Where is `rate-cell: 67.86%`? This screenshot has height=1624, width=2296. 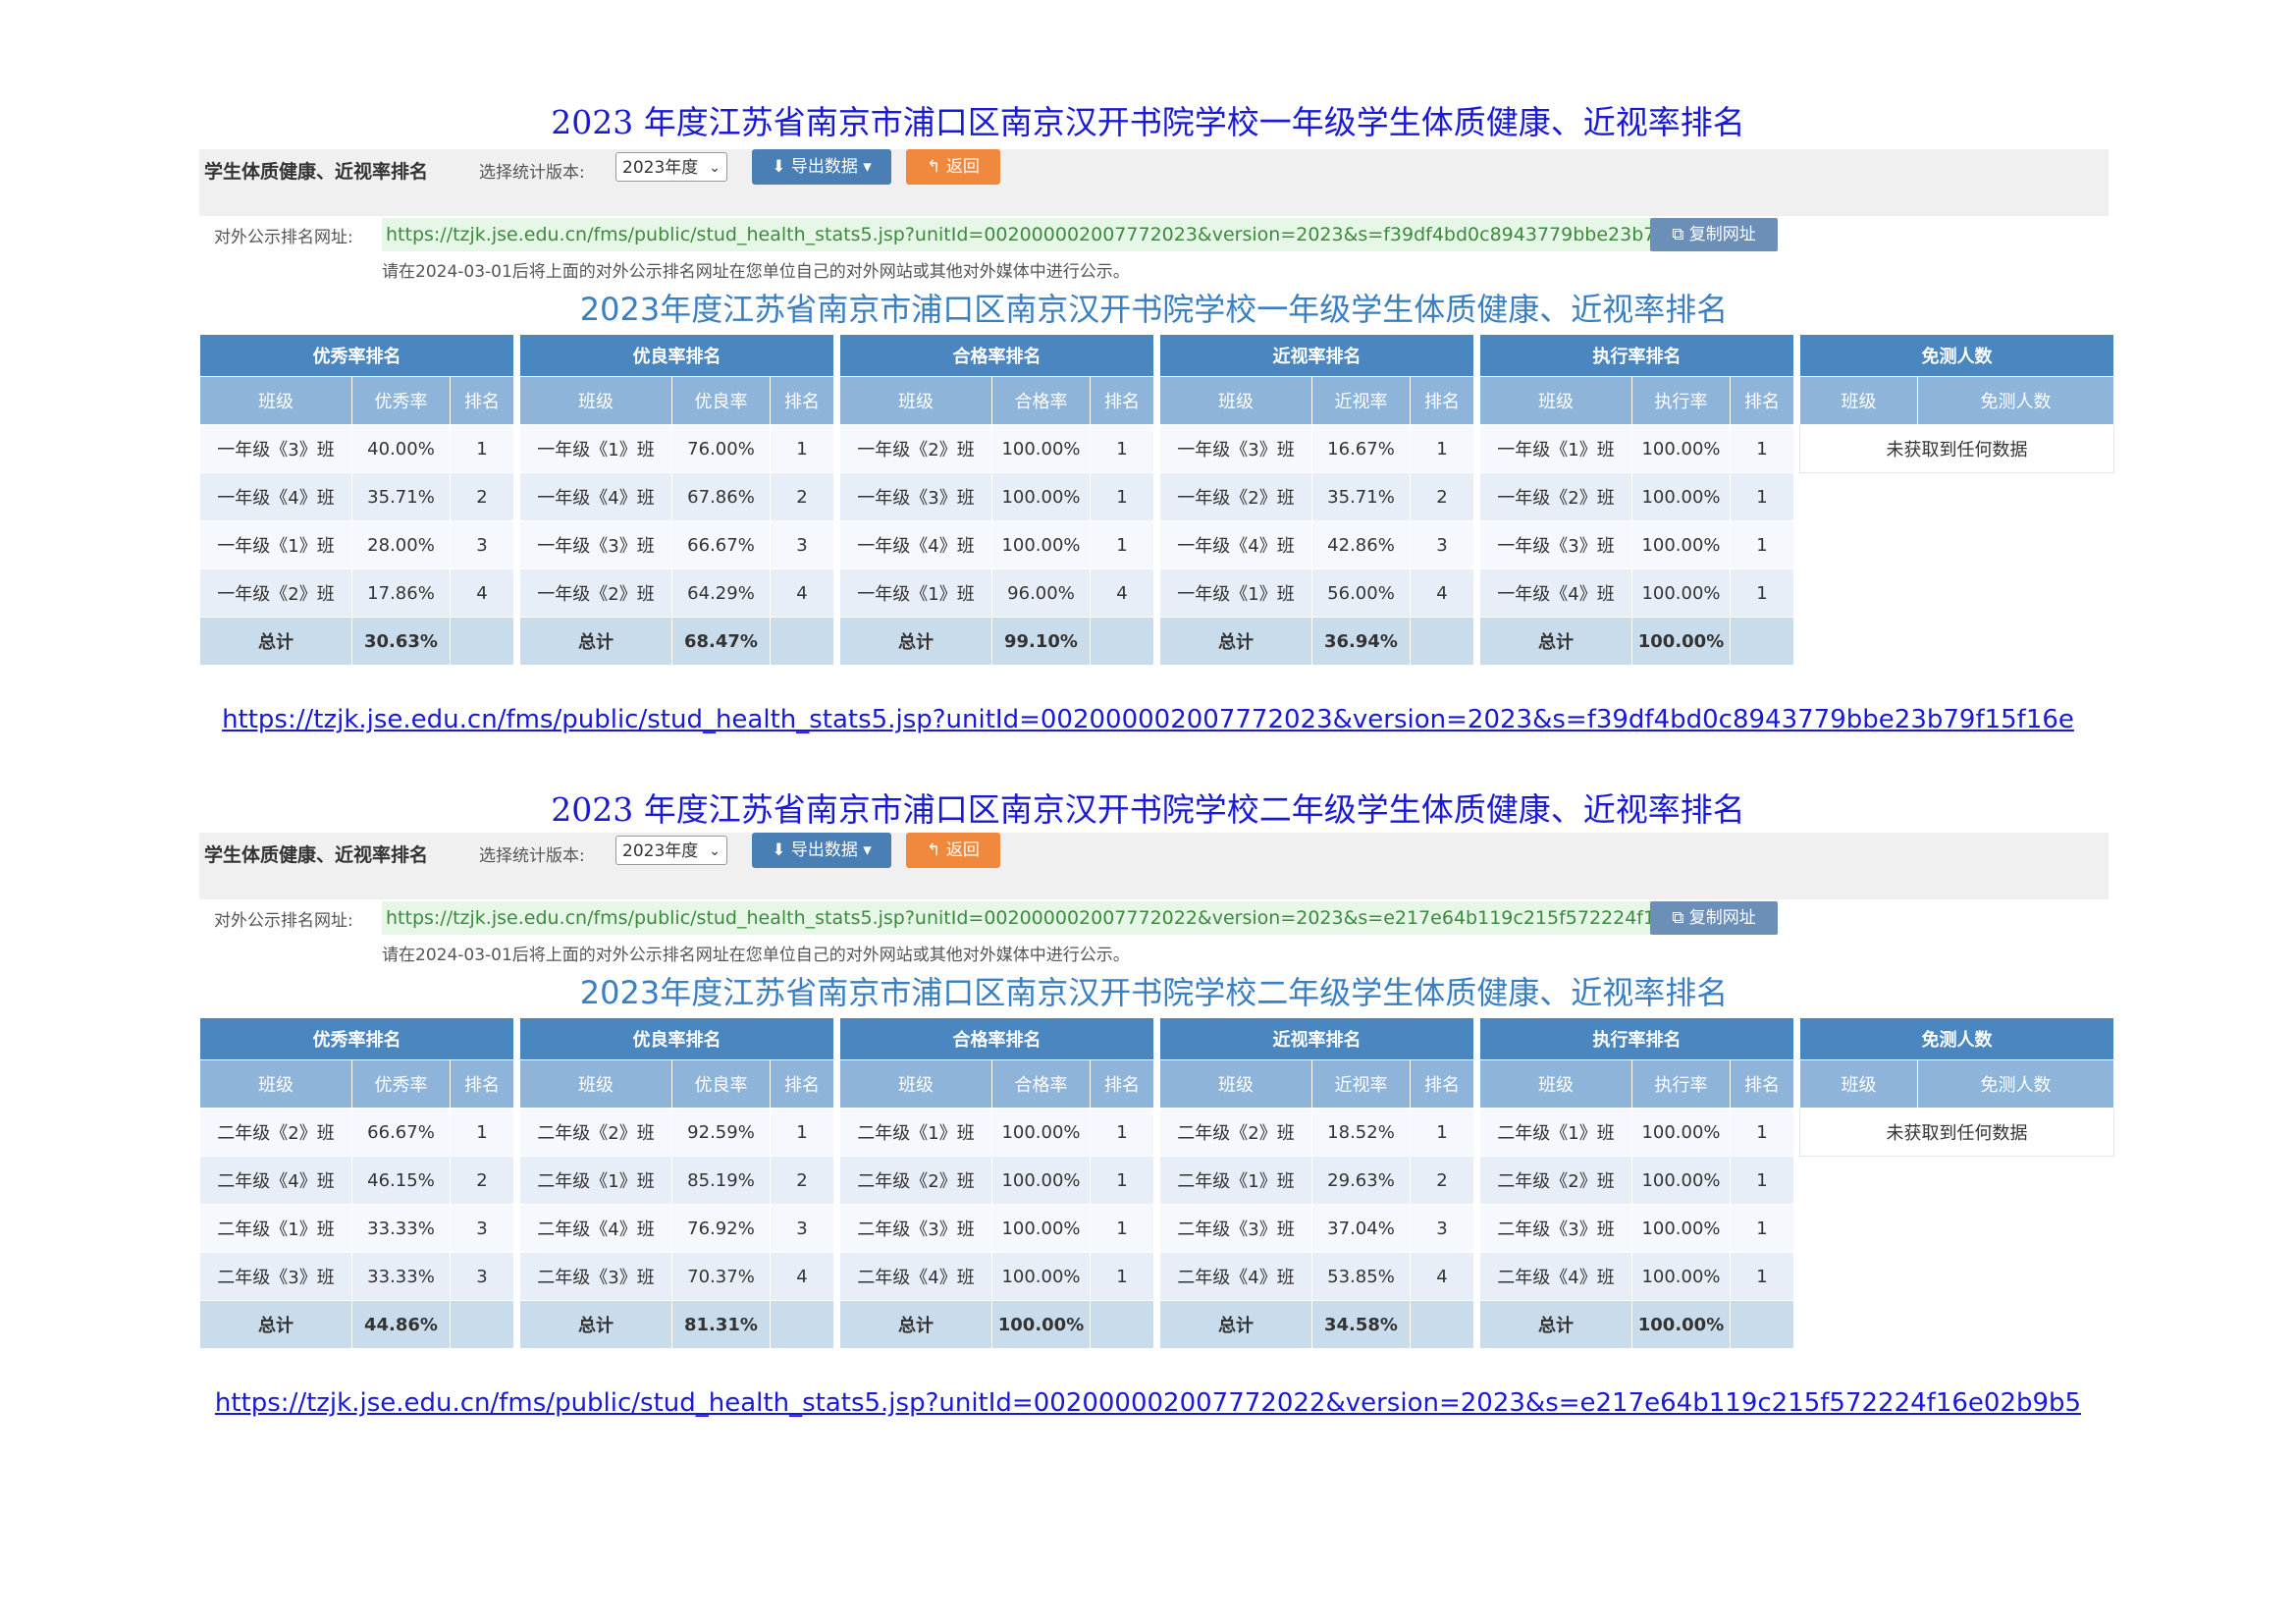
rate-cell: 67.86% is located at coordinates (721, 496).